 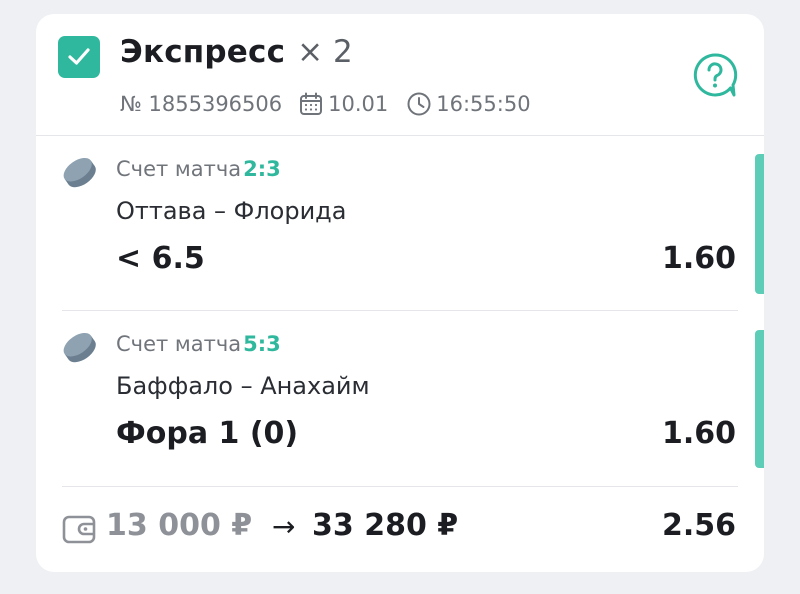 What do you see at coordinates (698, 525) in the screenshot?
I see `total-odds: 2.56` at bounding box center [698, 525].